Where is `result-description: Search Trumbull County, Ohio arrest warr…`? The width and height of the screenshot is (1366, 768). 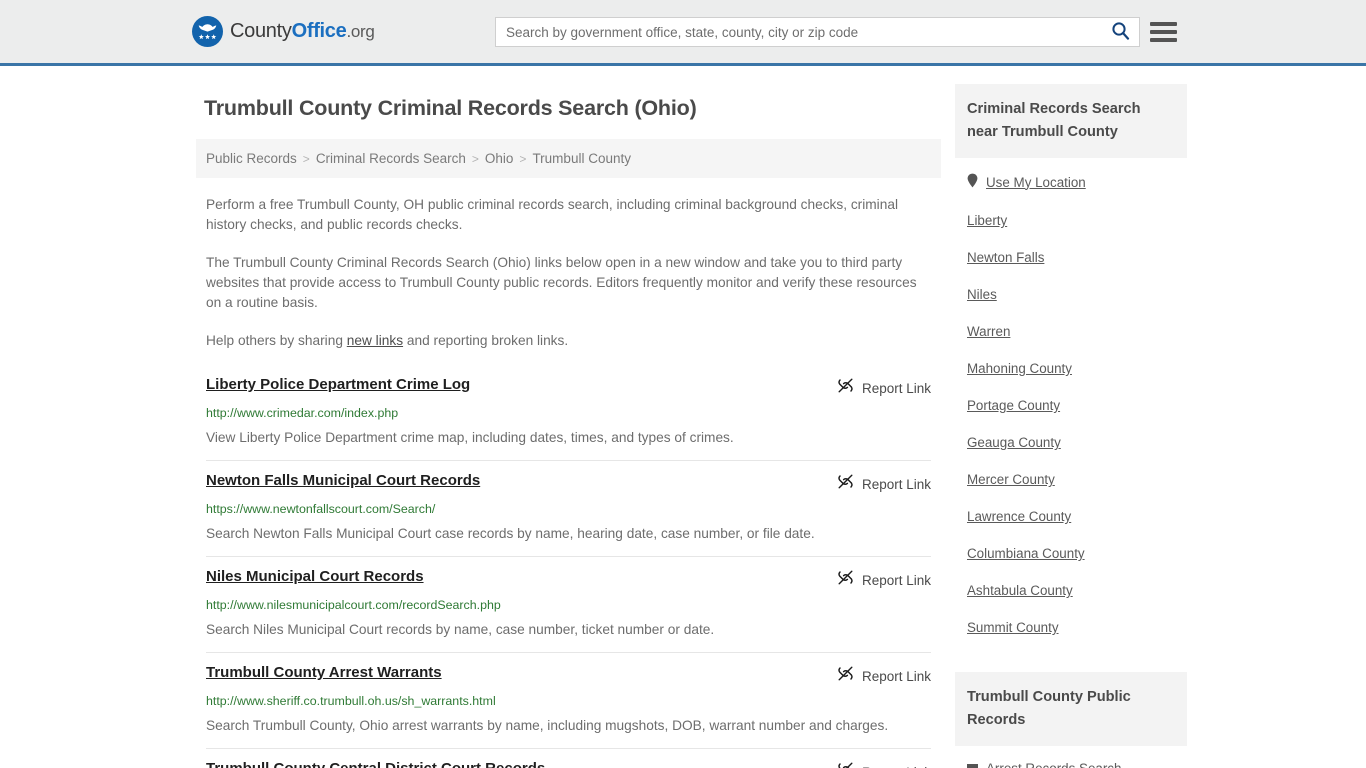 result-description: Search Trumbull County, Ohio arrest warr… is located at coordinates (547, 725).